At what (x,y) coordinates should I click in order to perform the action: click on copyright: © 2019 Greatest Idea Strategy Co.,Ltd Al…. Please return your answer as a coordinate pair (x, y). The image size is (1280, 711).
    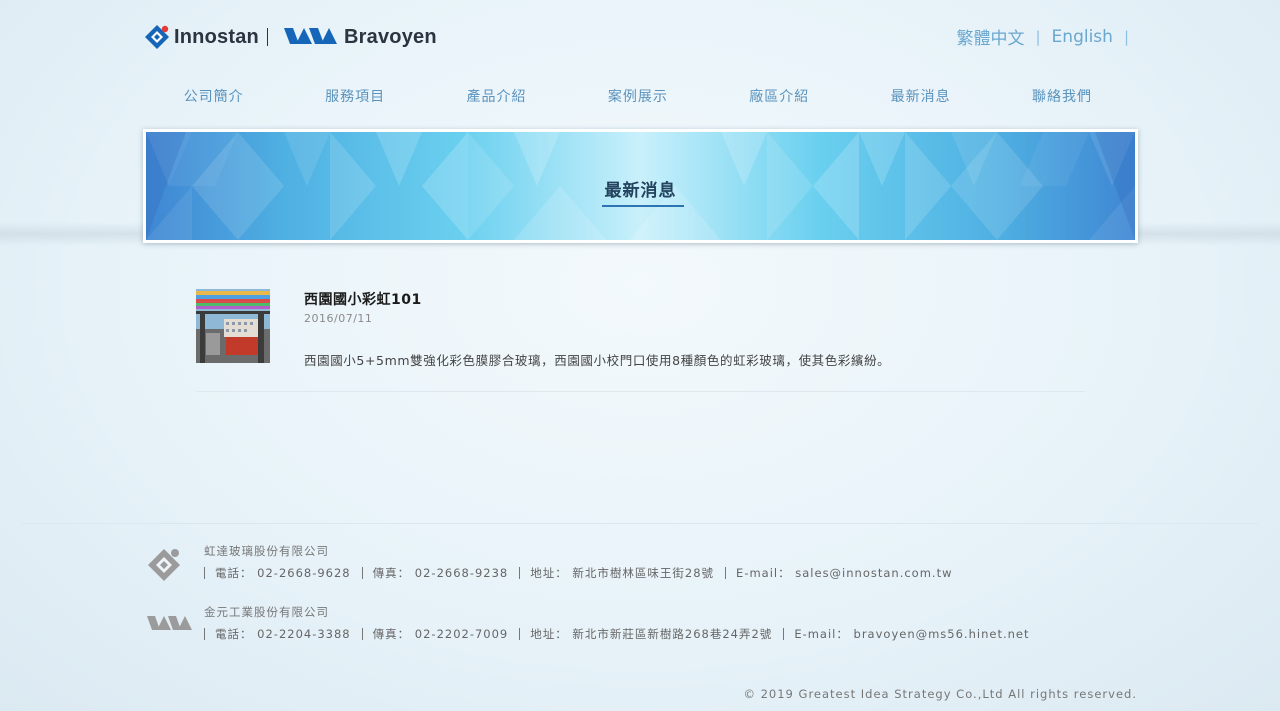
    Looking at the image, I should click on (940, 694).